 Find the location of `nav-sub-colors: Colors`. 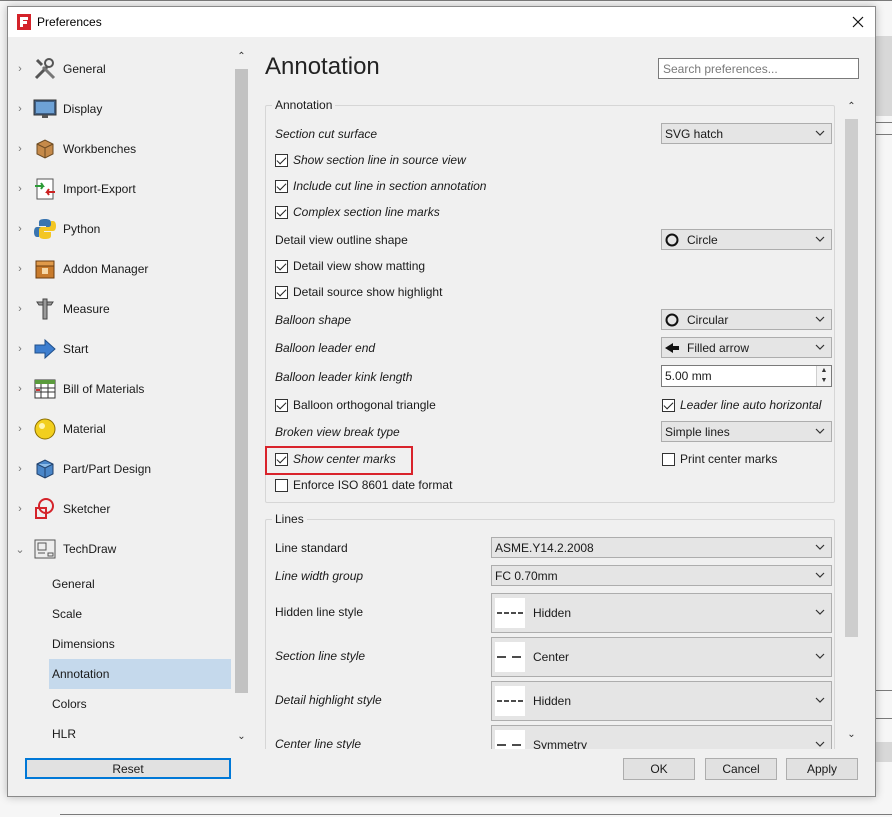

nav-sub-colors: Colors is located at coordinates (140, 704).